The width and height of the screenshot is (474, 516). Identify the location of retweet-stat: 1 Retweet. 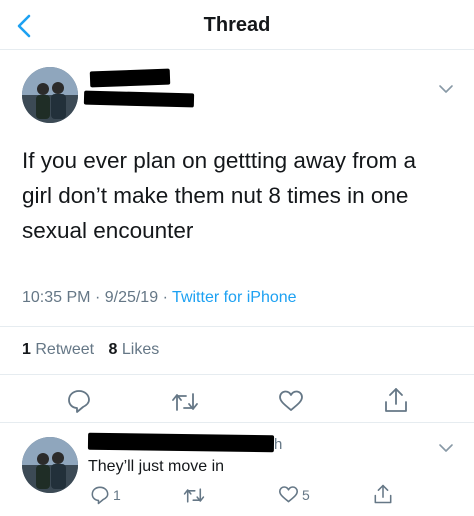
(58, 349).